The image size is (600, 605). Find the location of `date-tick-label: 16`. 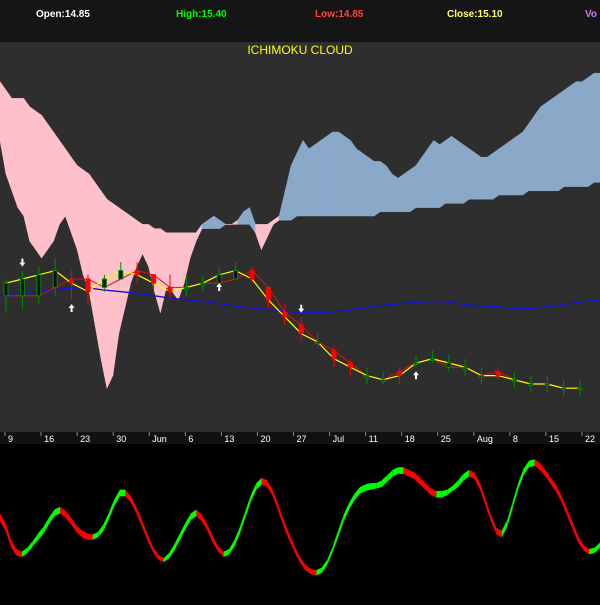

date-tick-label: 16 is located at coordinates (49, 439).